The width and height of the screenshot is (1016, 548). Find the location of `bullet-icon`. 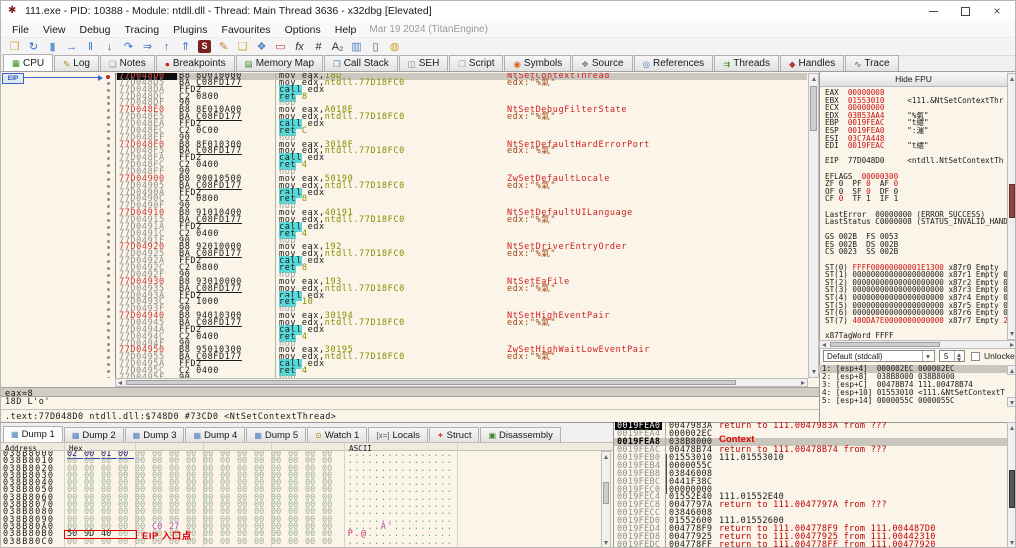

bullet-icon is located at coordinates (108, 83).